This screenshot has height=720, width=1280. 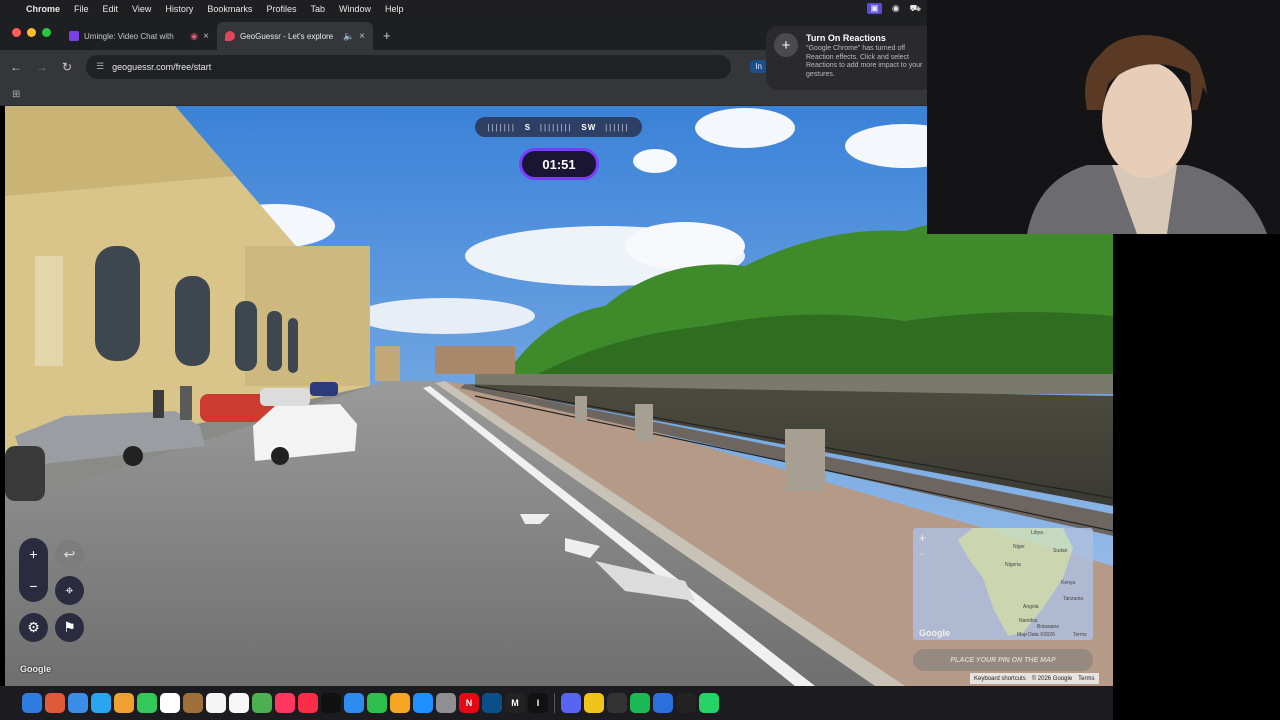 I want to click on dock-news-icon, so click(x=285, y=703).